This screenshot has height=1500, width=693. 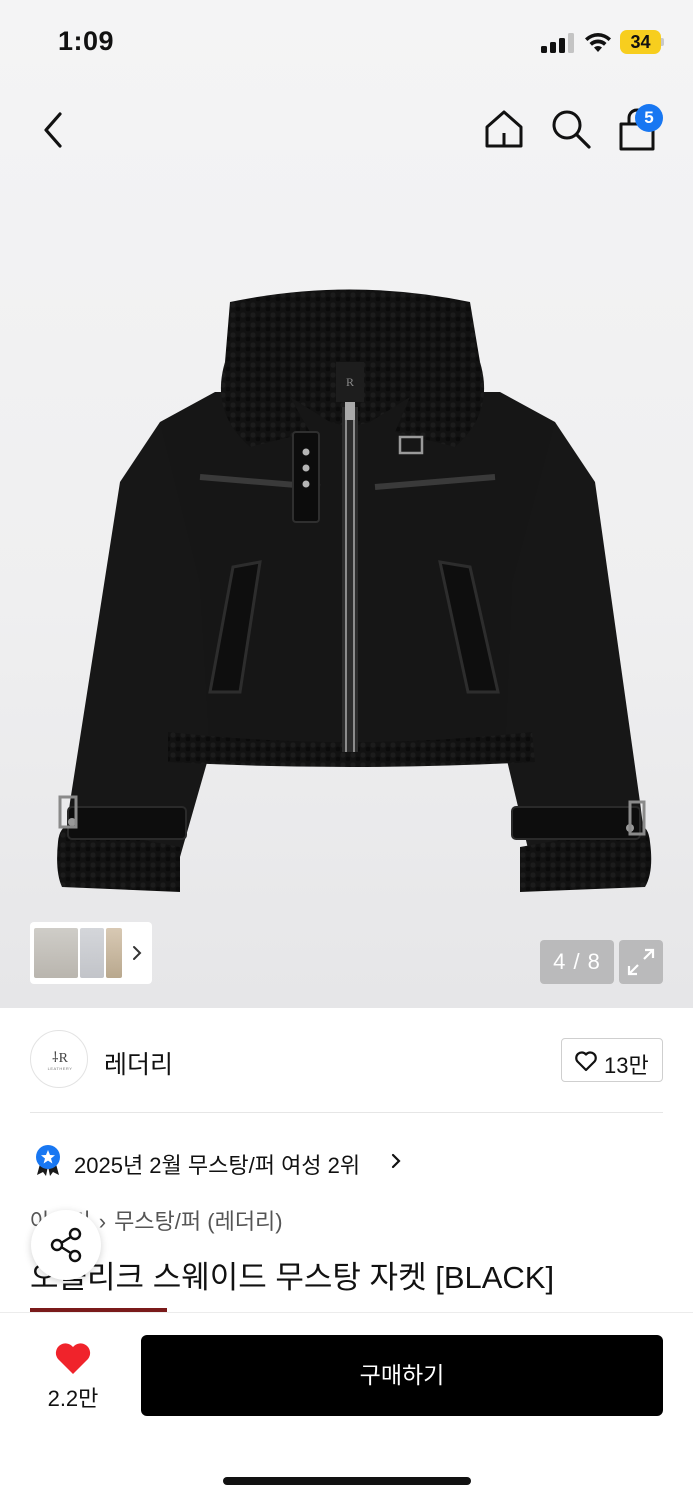 I want to click on divider, so click(x=346, y=1112).